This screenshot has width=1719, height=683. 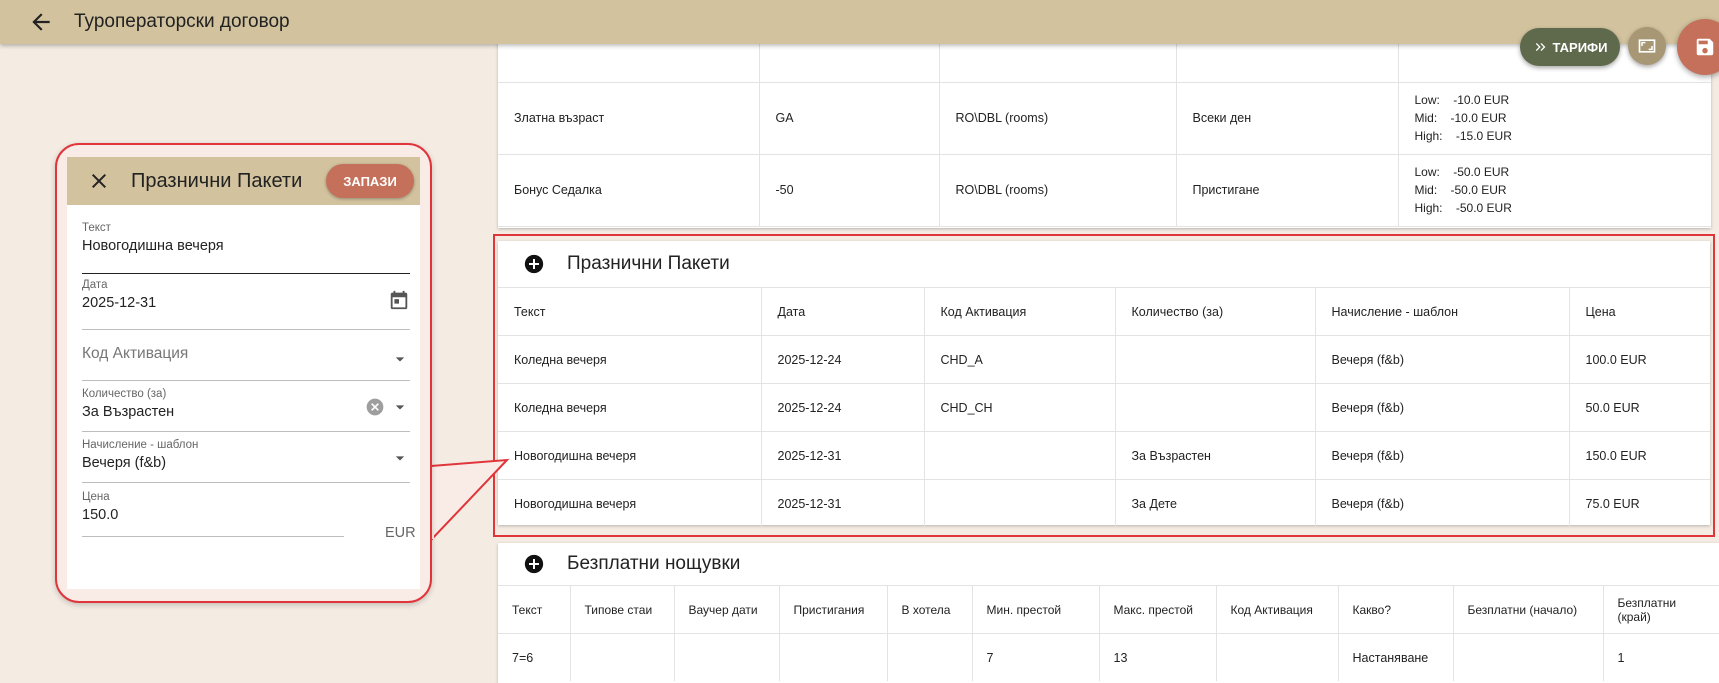 What do you see at coordinates (1158, 657) in the screenshot?
I see `table-cell: 13` at bounding box center [1158, 657].